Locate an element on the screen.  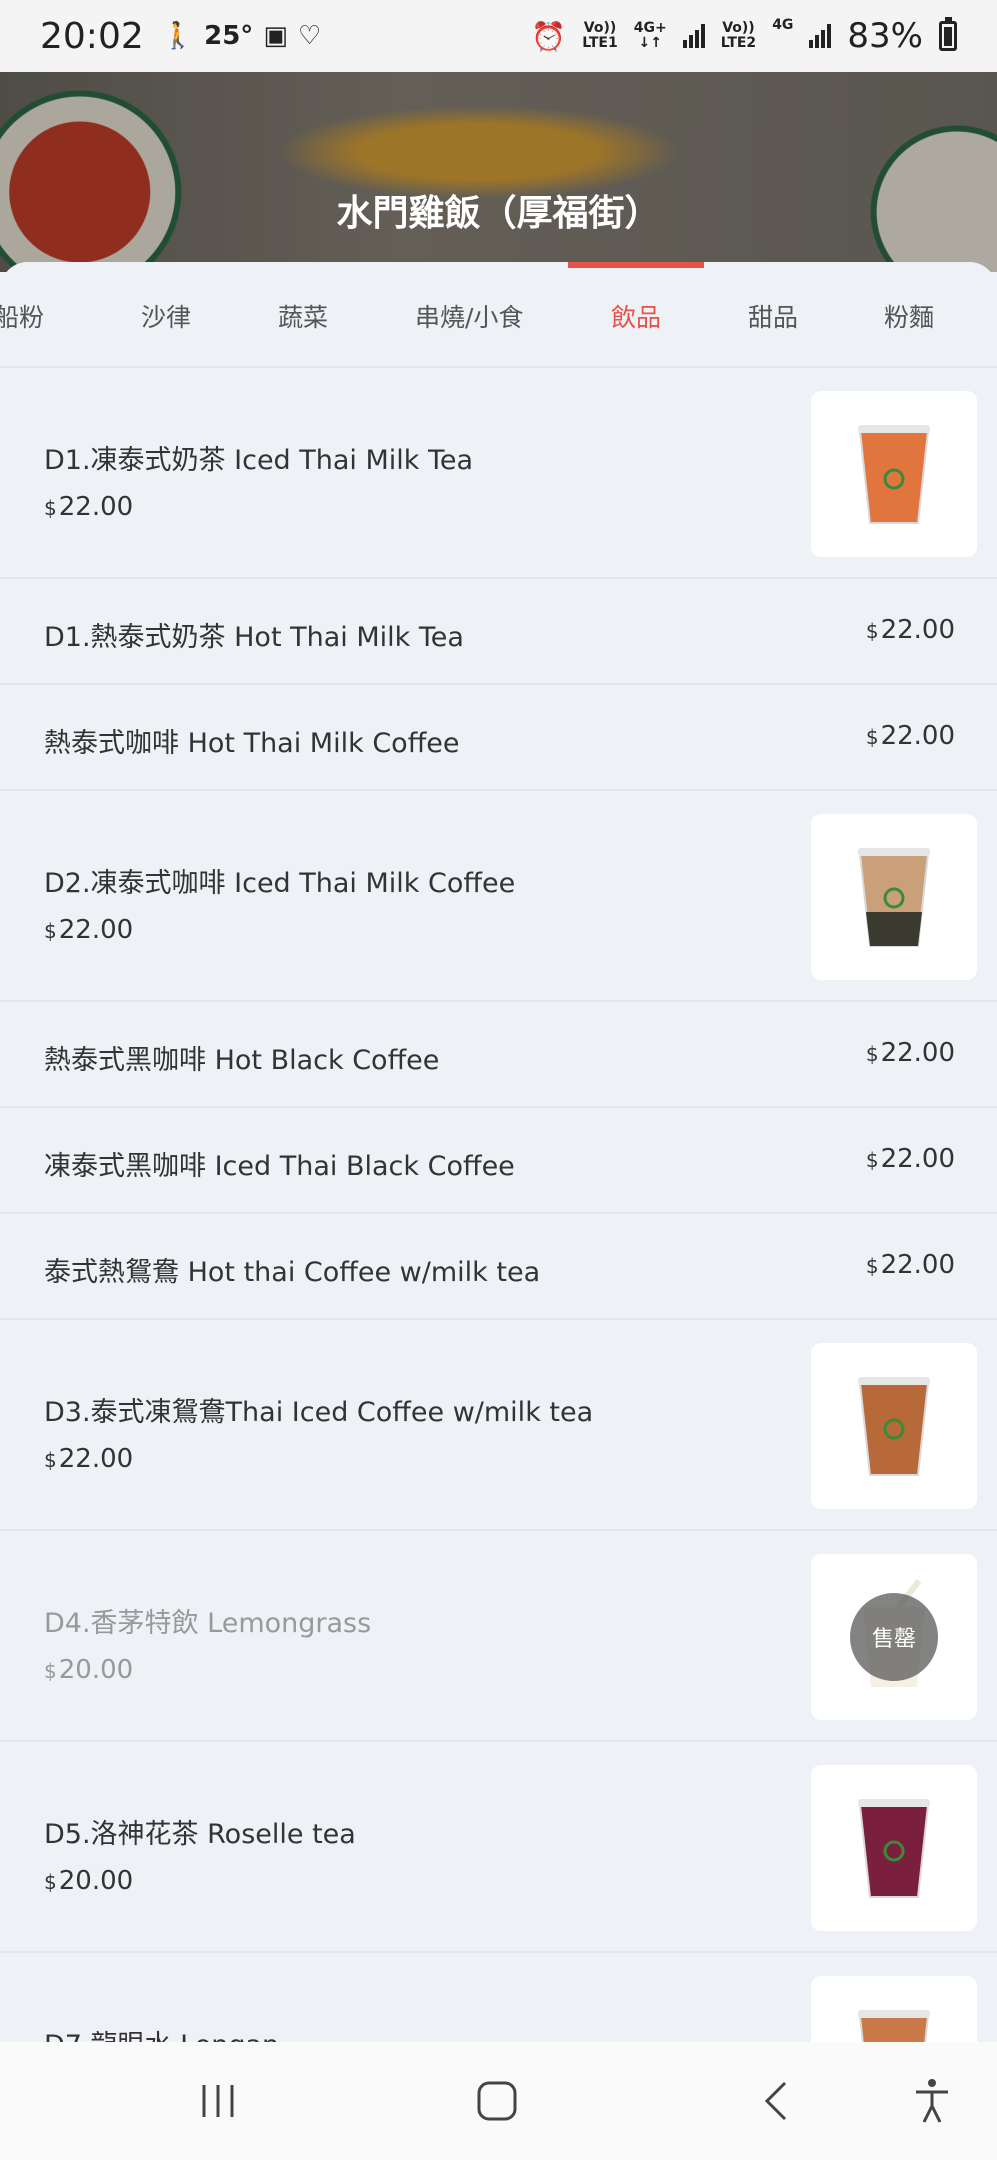
sold-out-badge: 售罄 is located at coordinates (894, 1637).